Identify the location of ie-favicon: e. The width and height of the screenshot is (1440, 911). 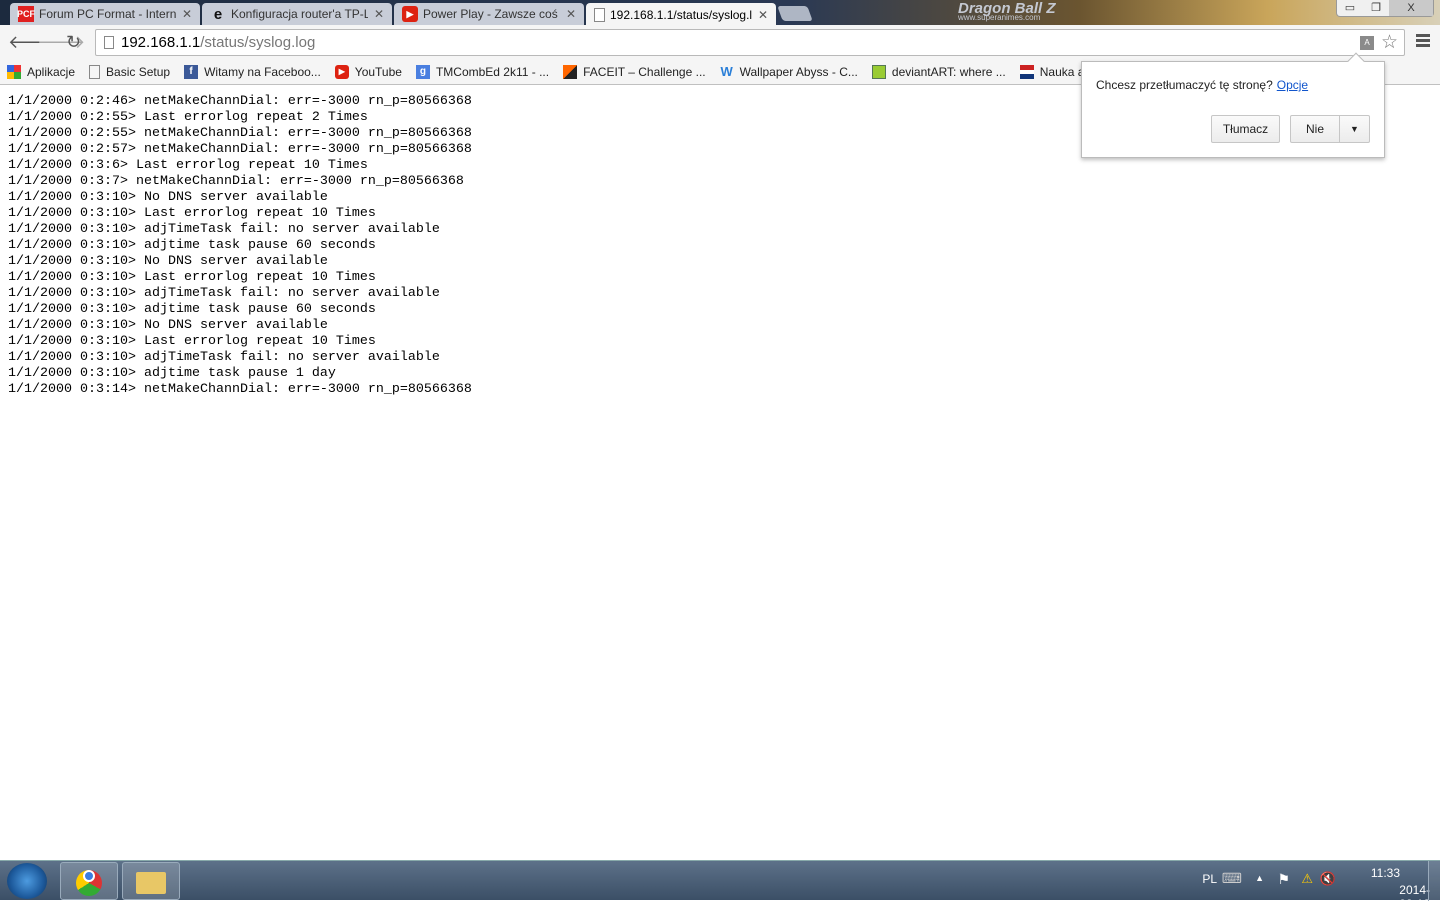
(218, 14).